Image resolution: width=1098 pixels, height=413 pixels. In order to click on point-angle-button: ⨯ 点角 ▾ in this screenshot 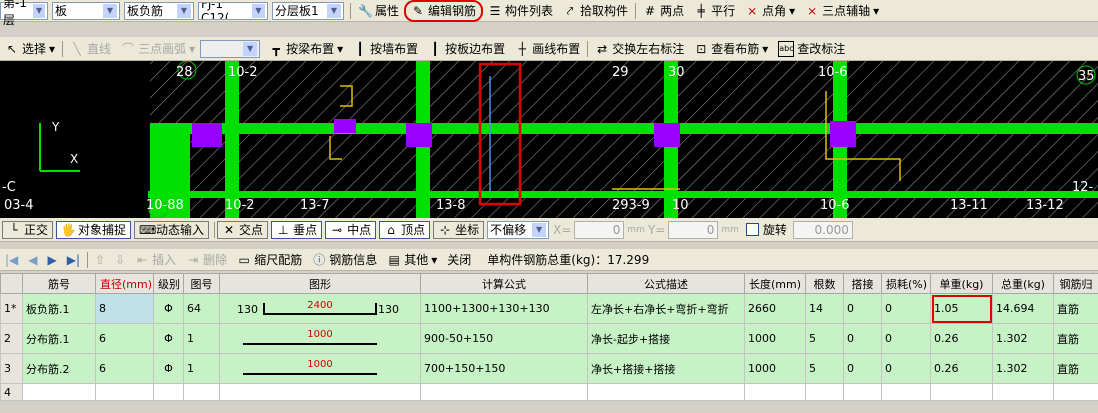, I will do `click(770, 10)`.